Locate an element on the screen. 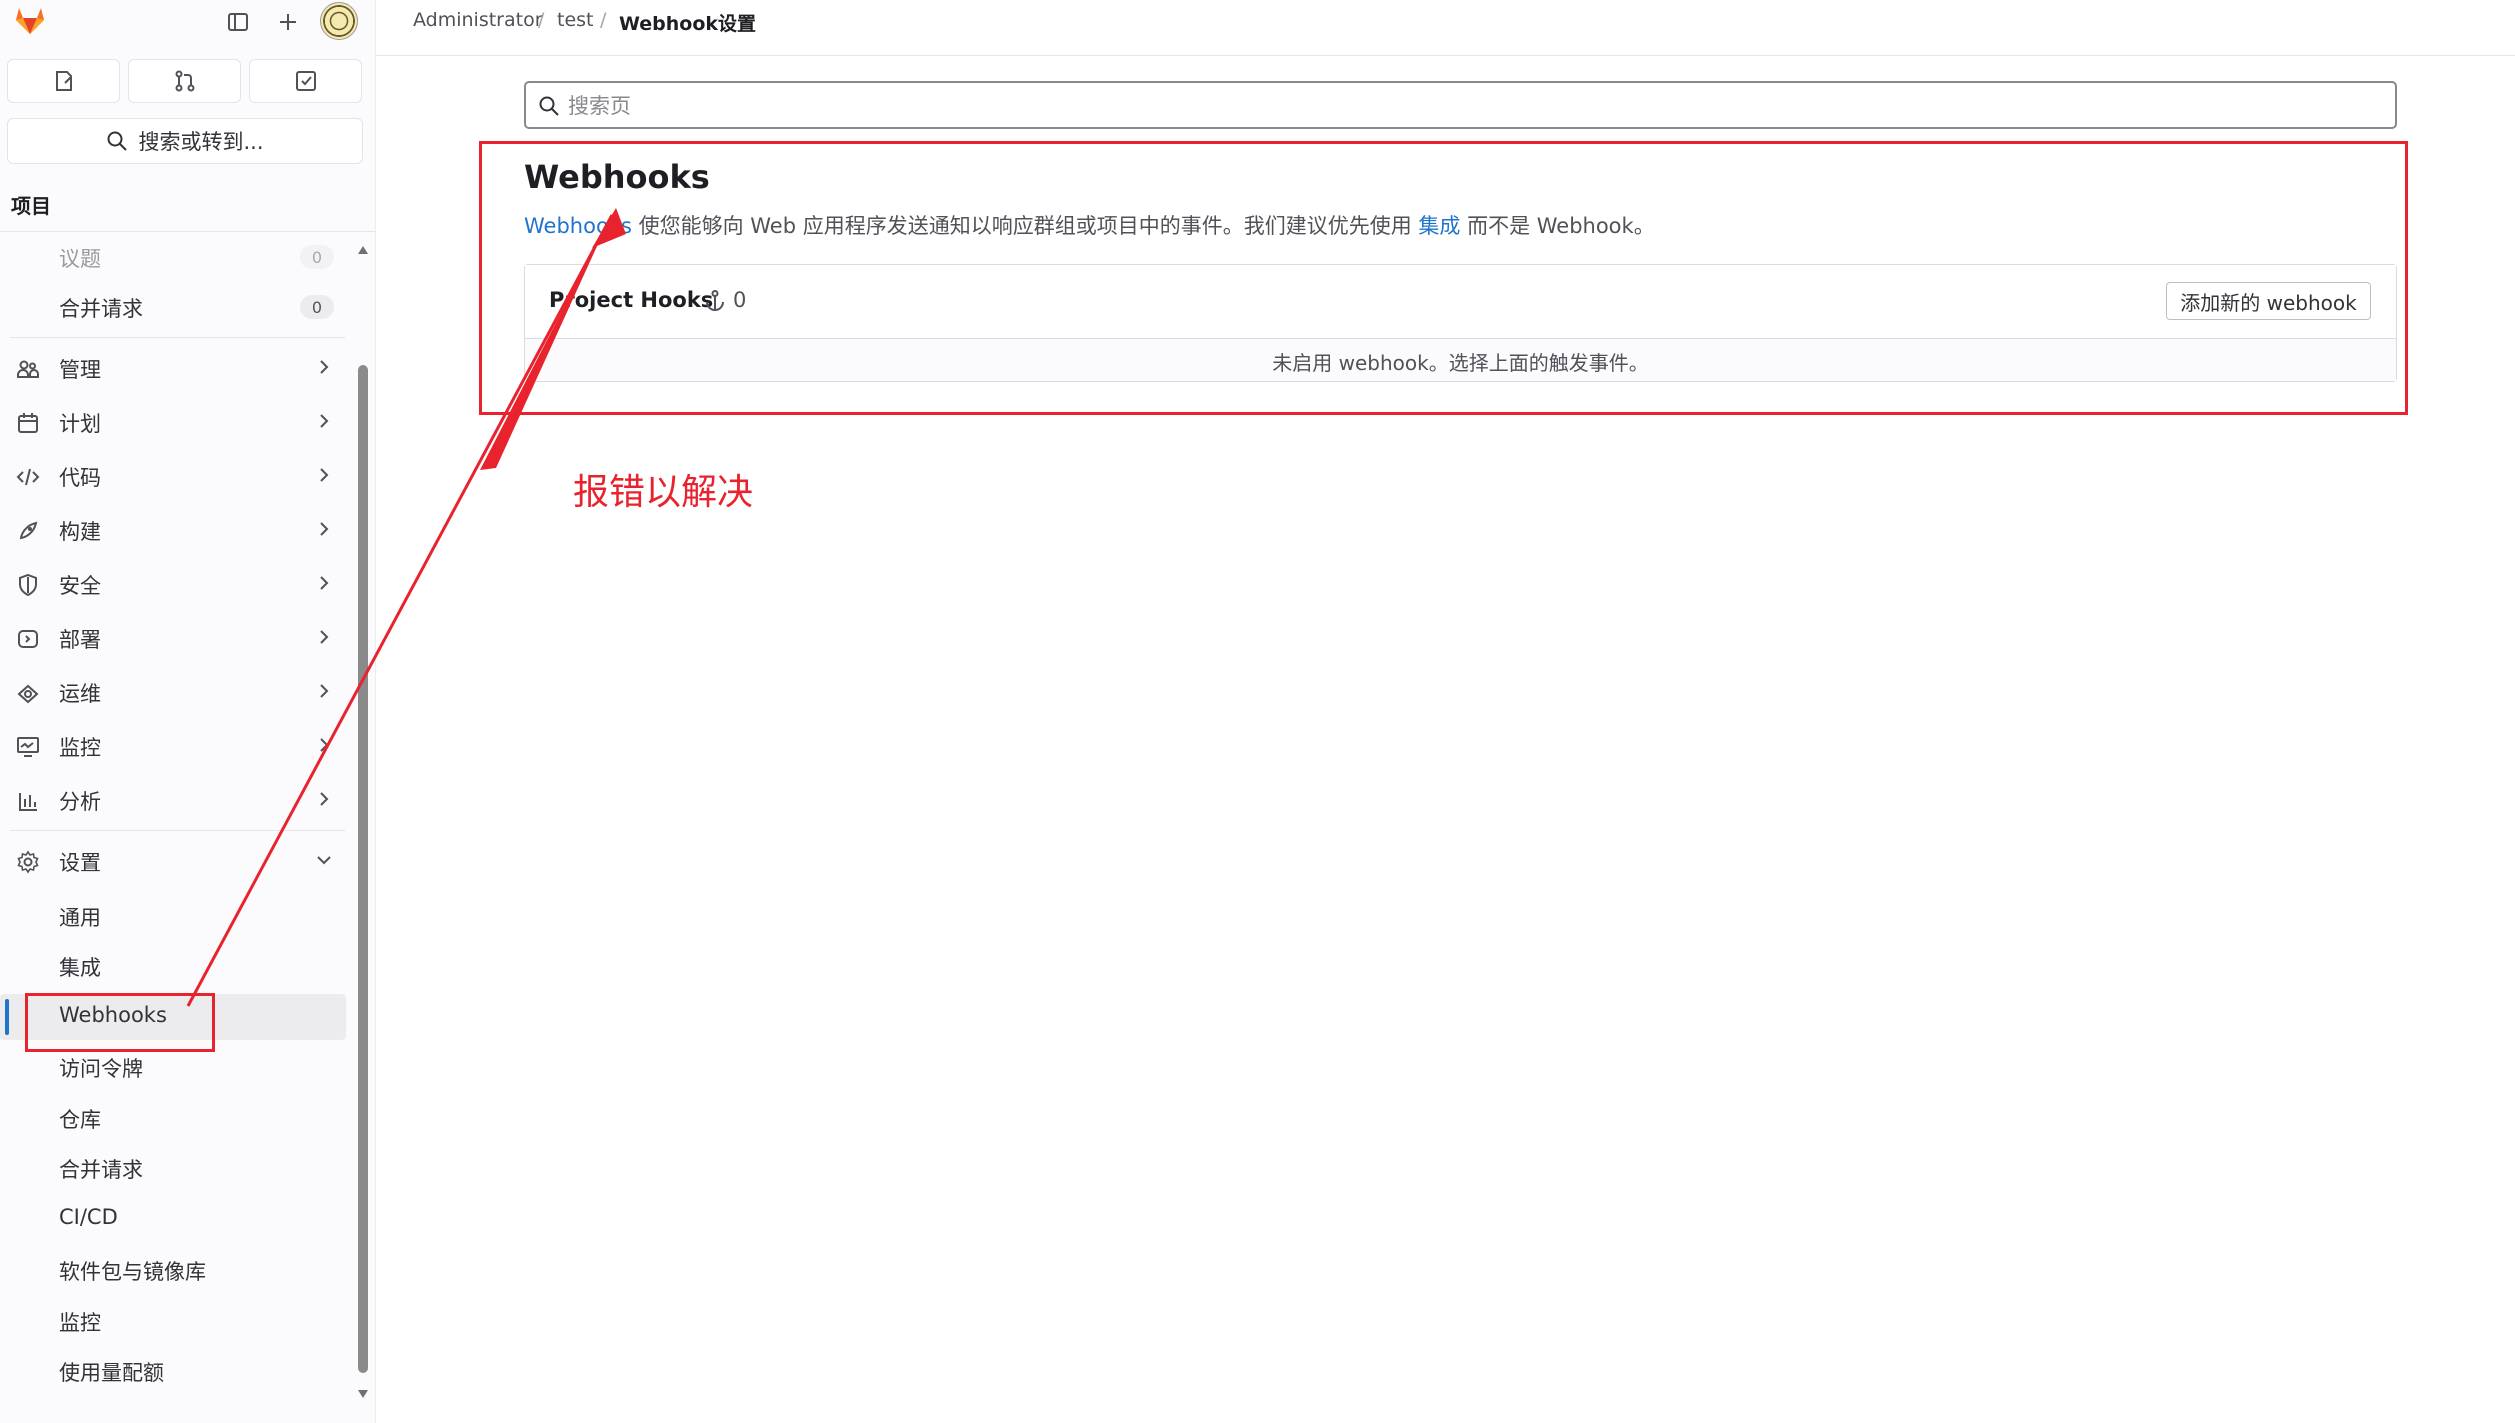  monitor-icon is located at coordinates (28, 747).